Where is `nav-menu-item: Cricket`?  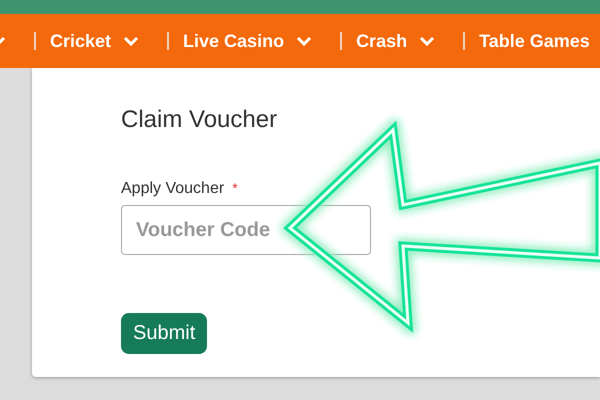 nav-menu-item: Cricket is located at coordinates (102, 41).